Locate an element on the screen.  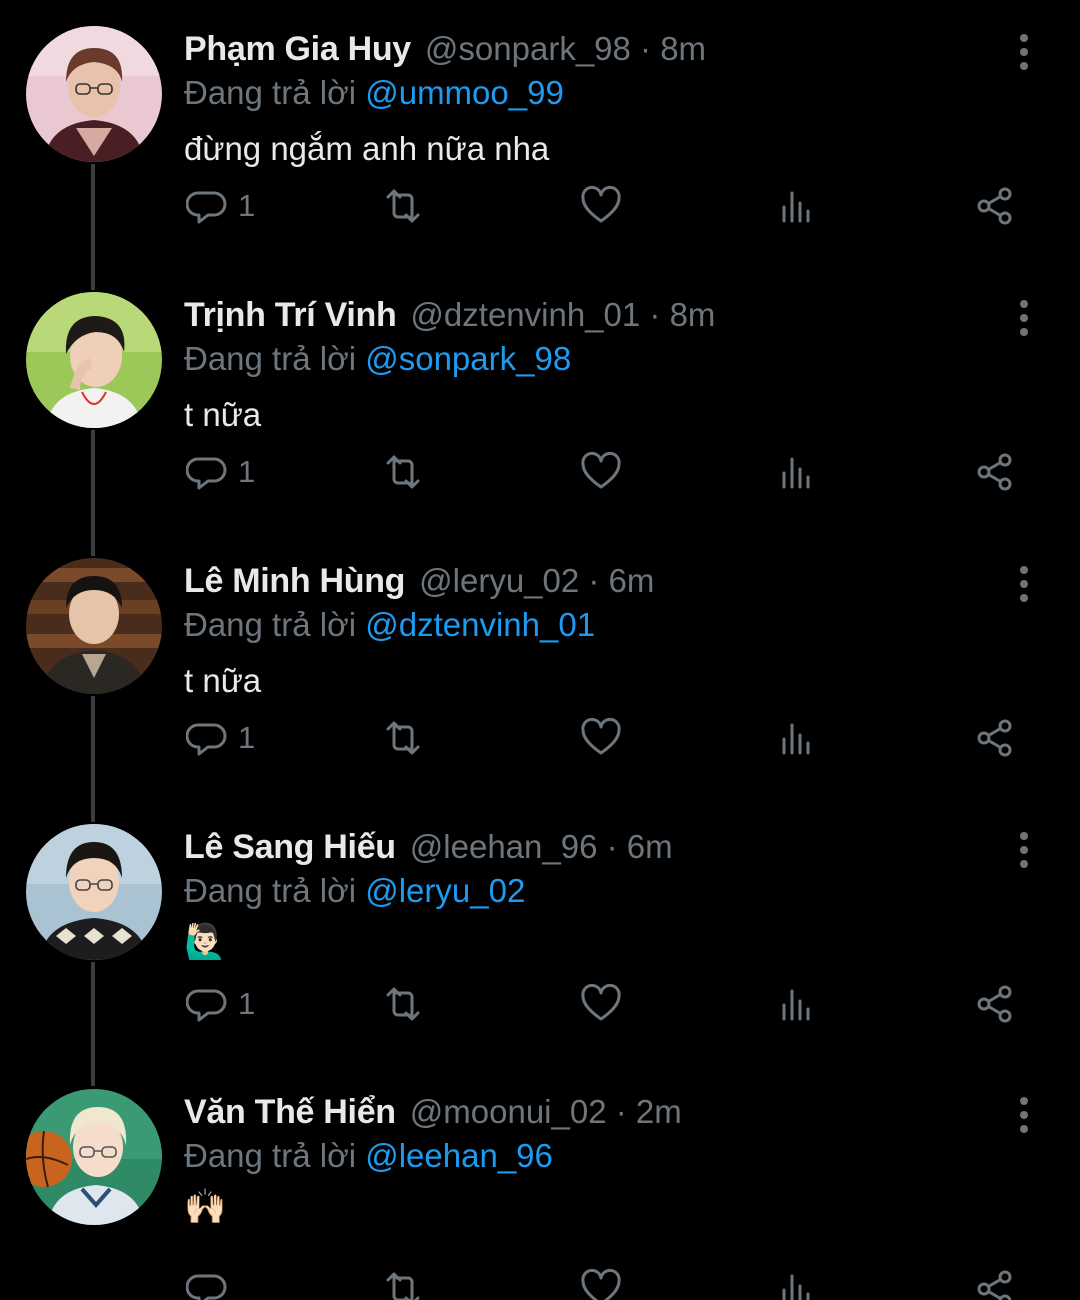
display-name: Văn Thế Hiển is located at coordinates (290, 1112).